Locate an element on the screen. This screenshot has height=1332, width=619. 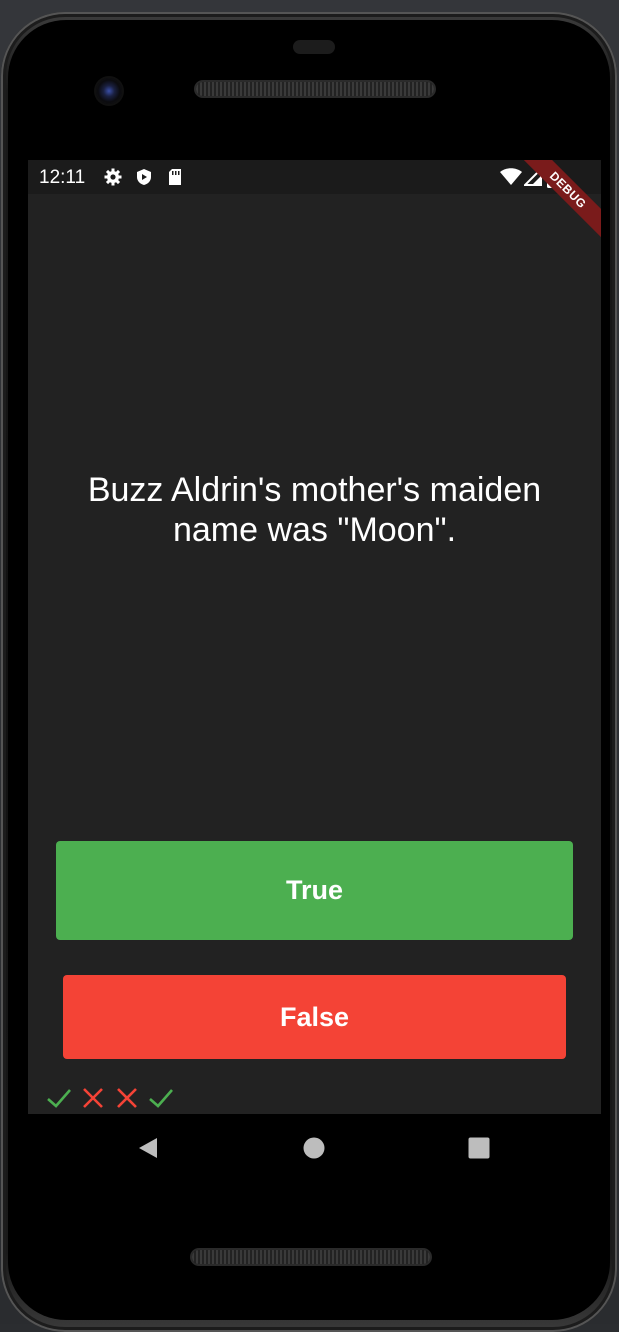
status-time: 12:11 is located at coordinates (62, 177).